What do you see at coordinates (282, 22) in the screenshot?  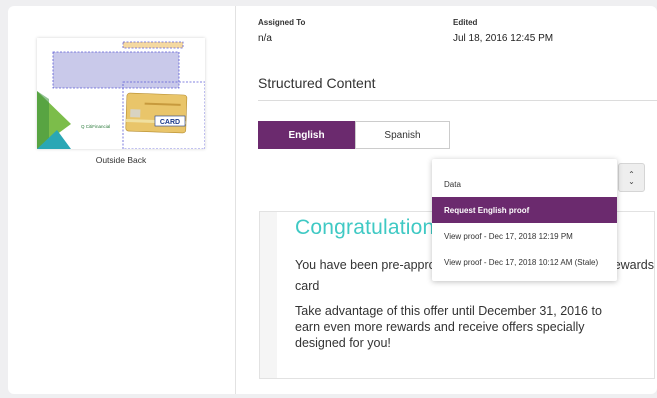 I see `assigned-to-label: Assigned To` at bounding box center [282, 22].